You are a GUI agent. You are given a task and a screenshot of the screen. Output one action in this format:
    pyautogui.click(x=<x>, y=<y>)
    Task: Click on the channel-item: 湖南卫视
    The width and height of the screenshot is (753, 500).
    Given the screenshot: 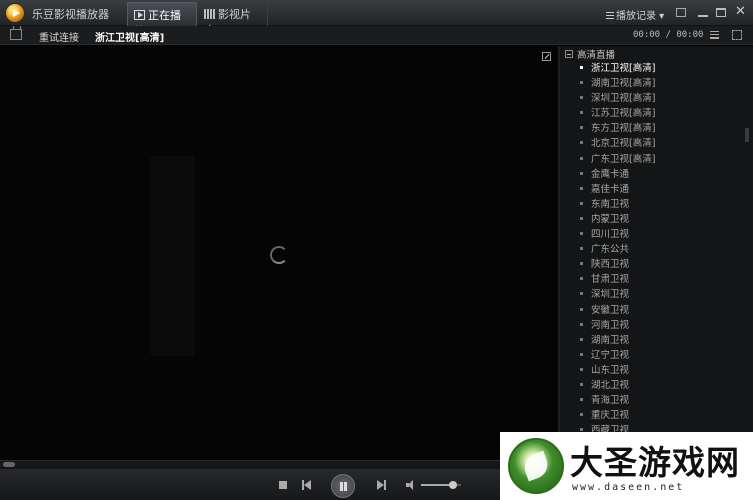 What is the action you would take?
    pyautogui.click(x=617, y=340)
    